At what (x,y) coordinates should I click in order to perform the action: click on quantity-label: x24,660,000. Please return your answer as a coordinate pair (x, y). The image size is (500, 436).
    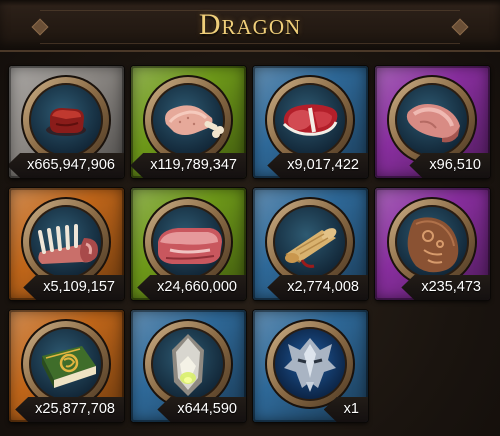
    Looking at the image, I should click on (191, 287).